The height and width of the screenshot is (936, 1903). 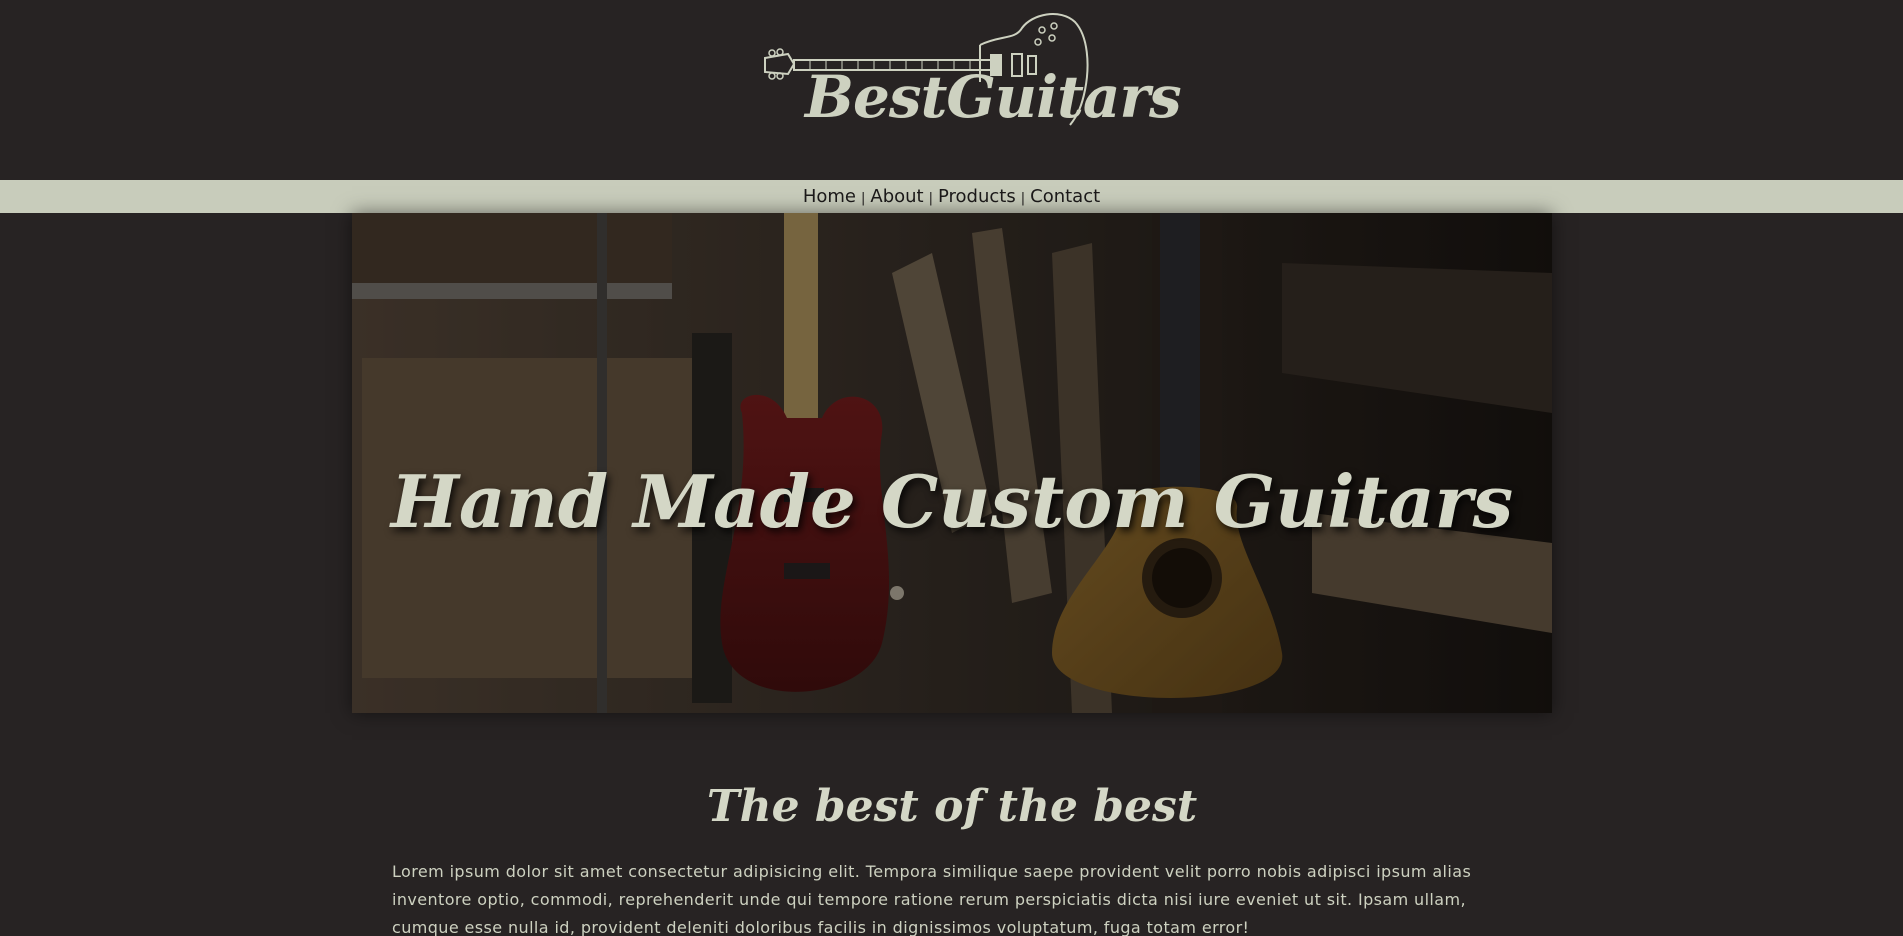 I want to click on hero-title: Hand Made Custom Guitars, so click(x=952, y=502).